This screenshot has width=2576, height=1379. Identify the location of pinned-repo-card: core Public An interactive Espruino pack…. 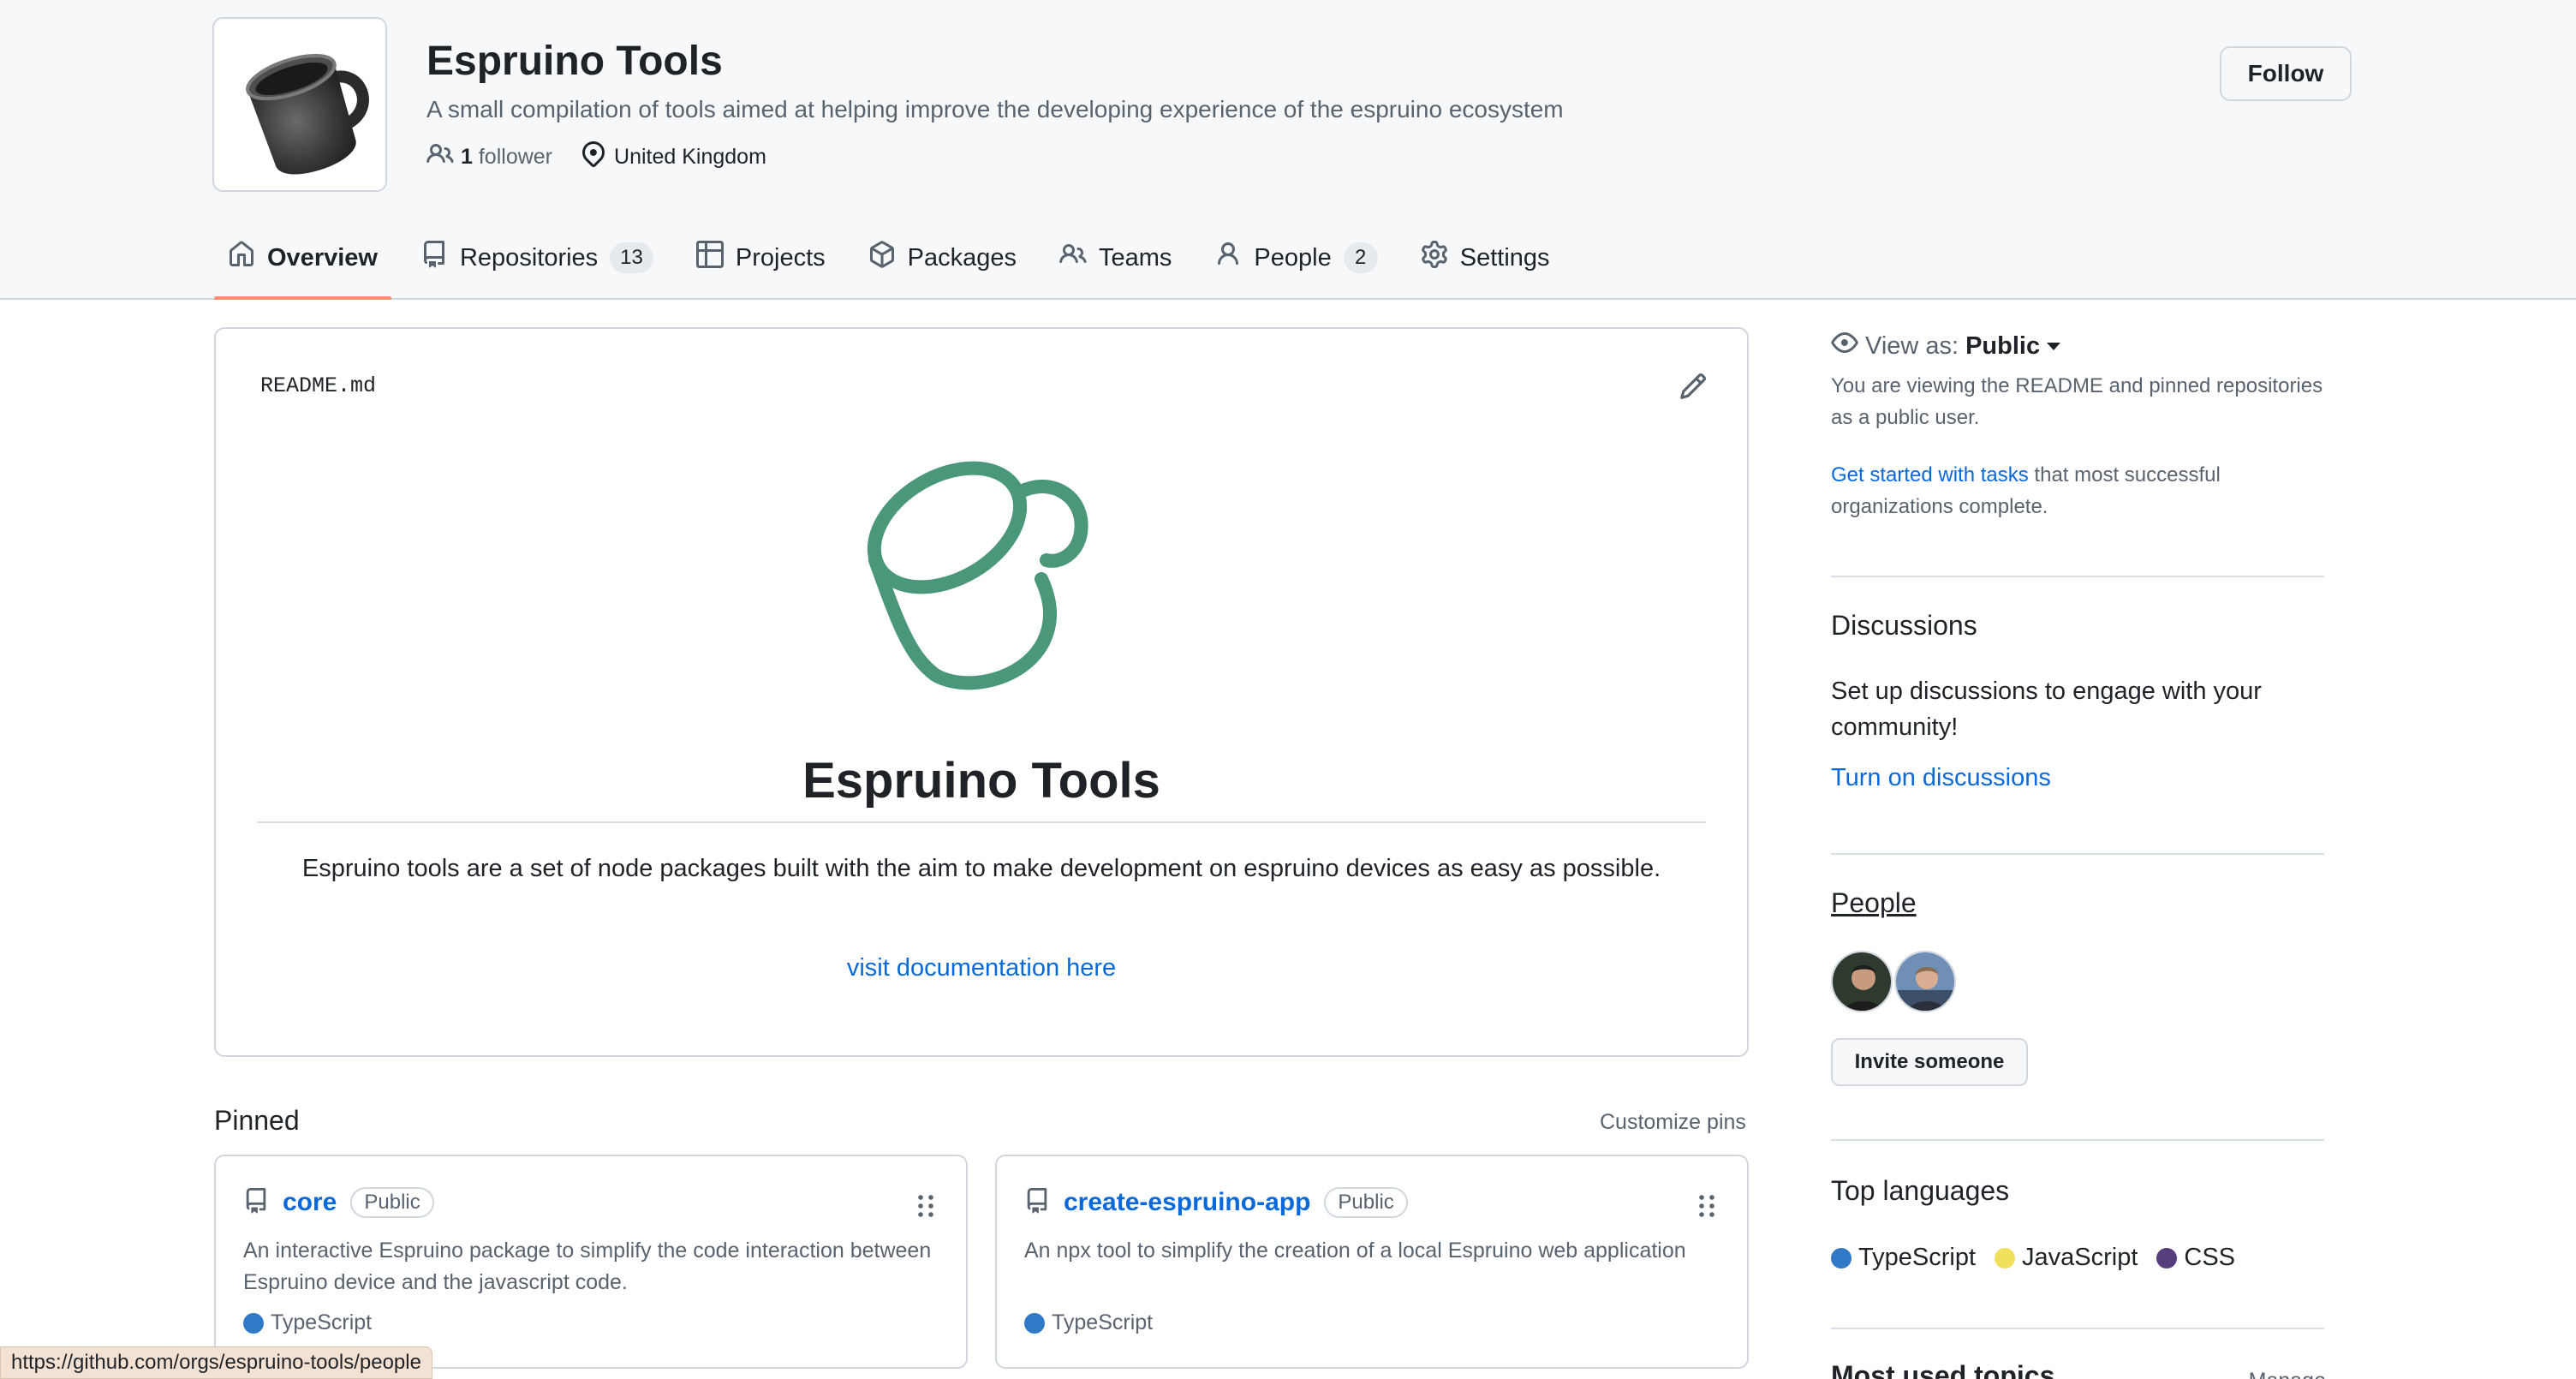
(591, 1262).